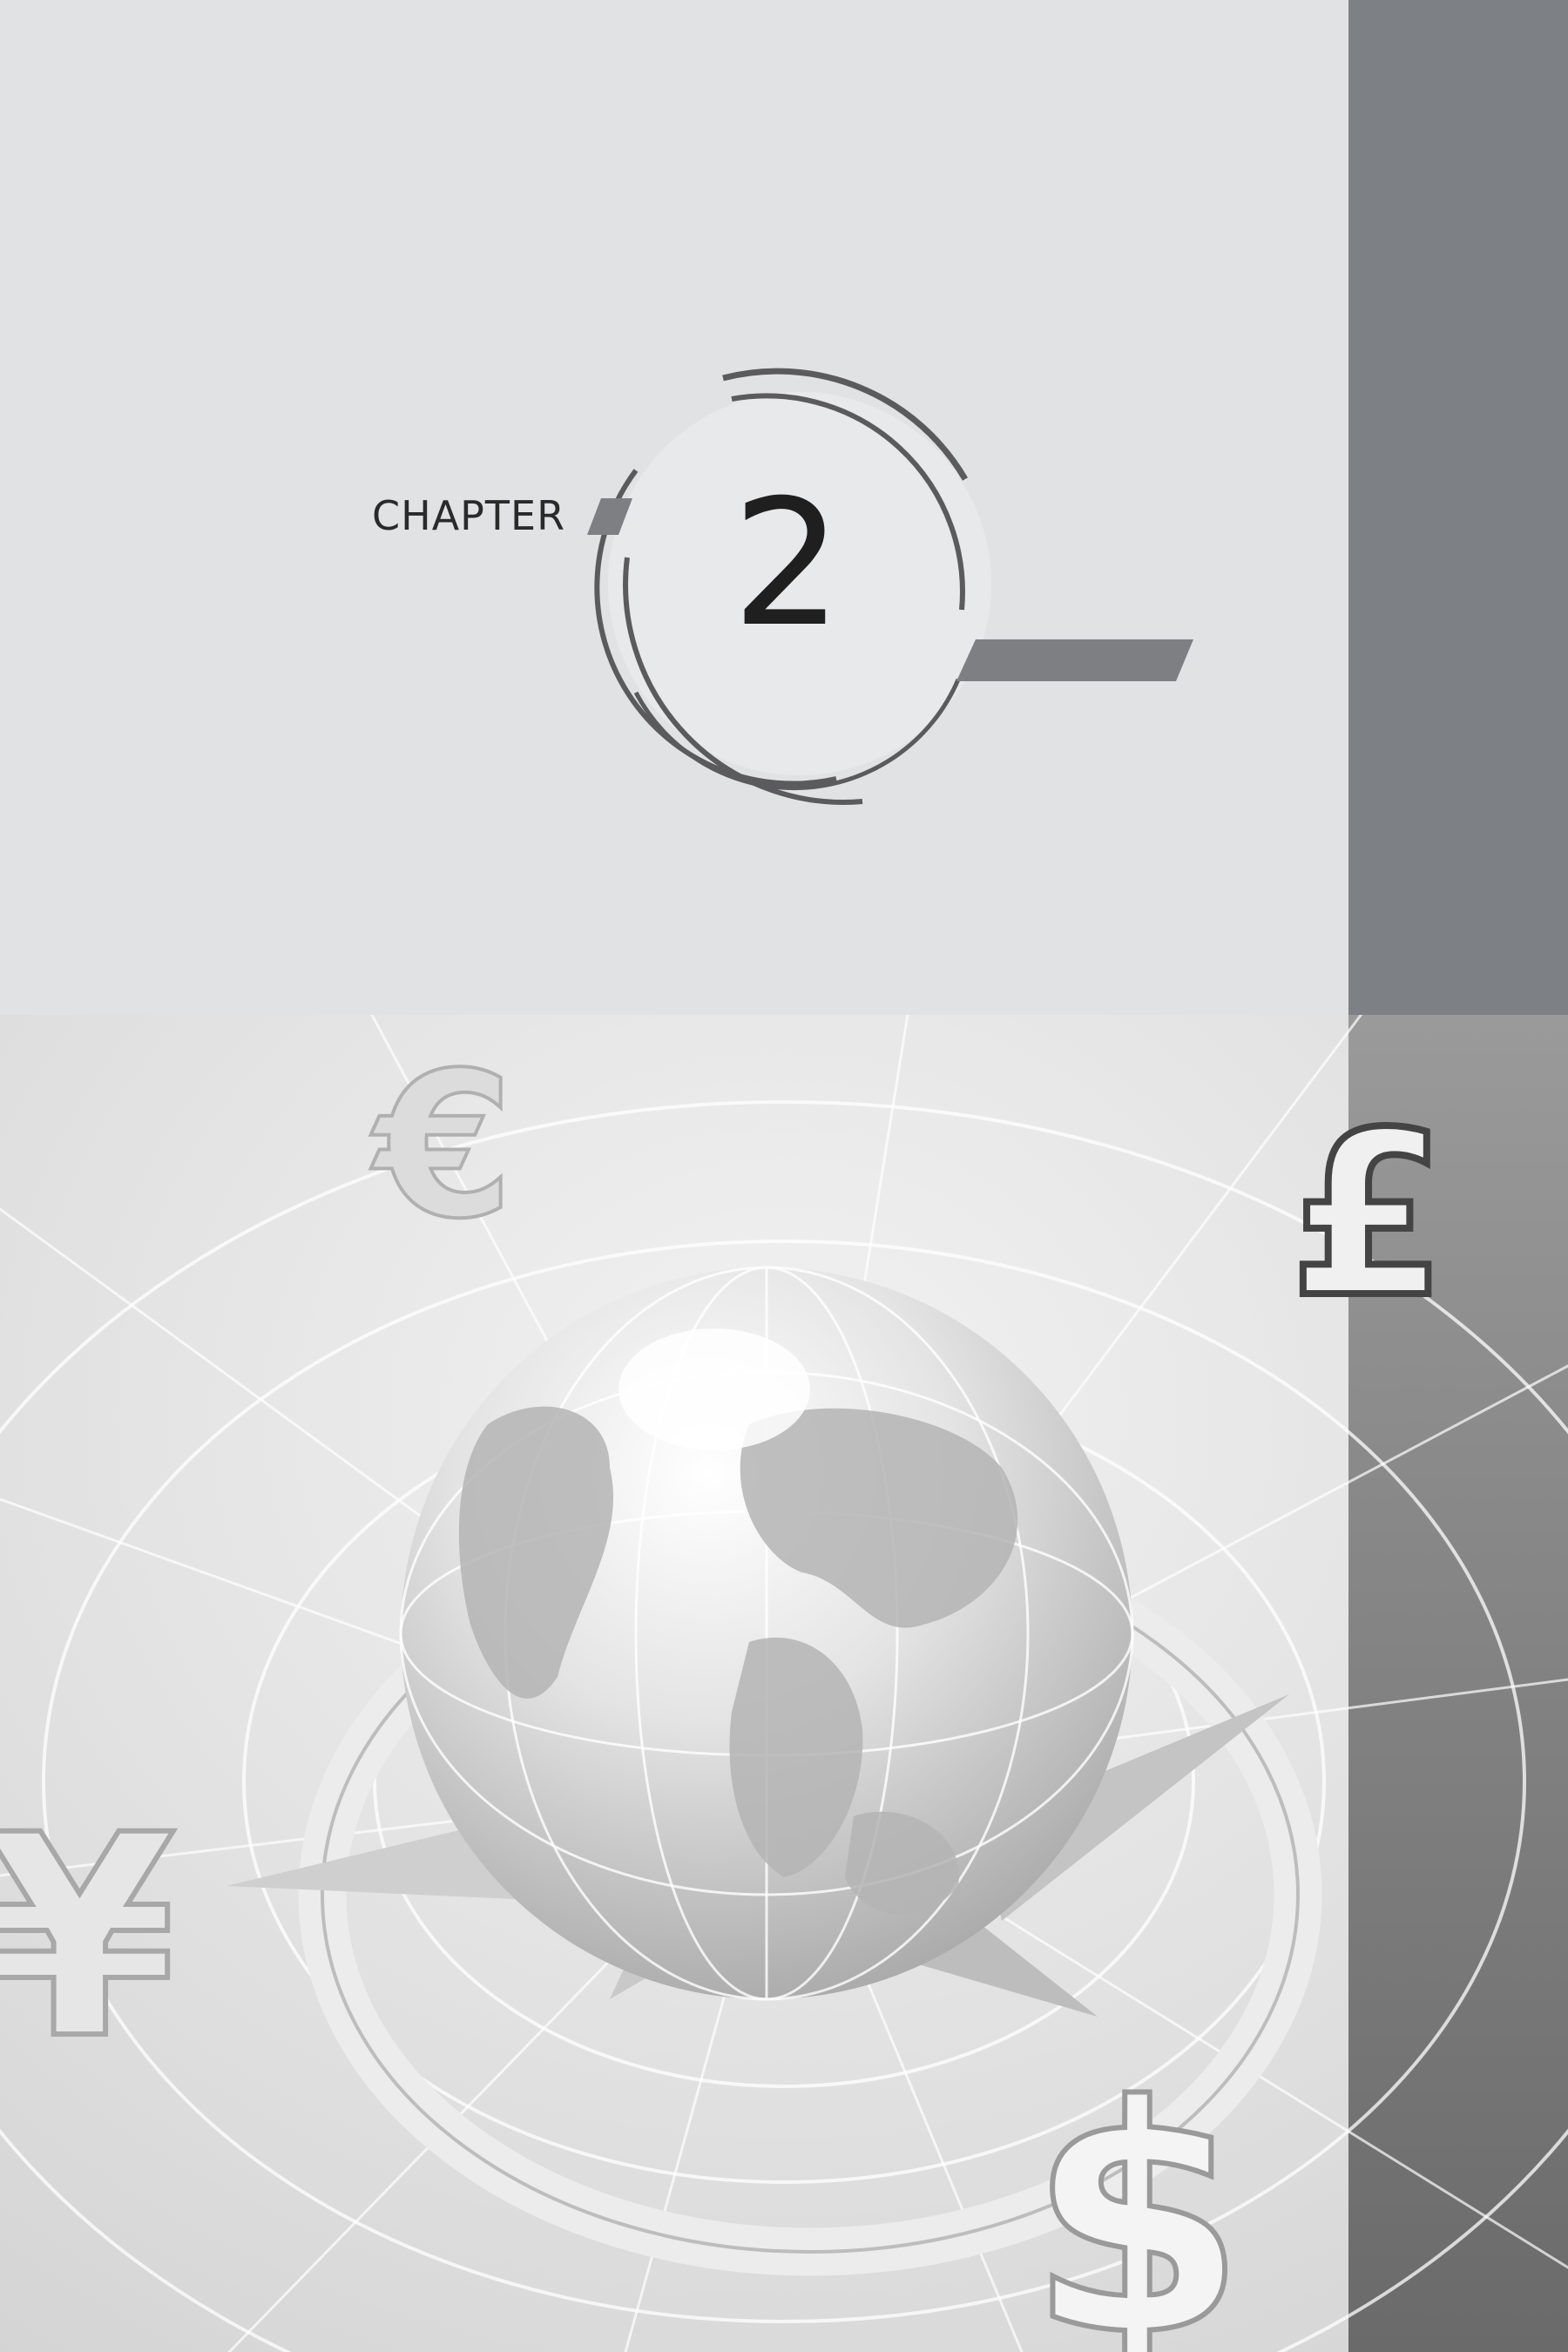 The height and width of the screenshot is (2352, 1568). What do you see at coordinates (442, 1147) in the screenshot?
I see `euro-symbol: €` at bounding box center [442, 1147].